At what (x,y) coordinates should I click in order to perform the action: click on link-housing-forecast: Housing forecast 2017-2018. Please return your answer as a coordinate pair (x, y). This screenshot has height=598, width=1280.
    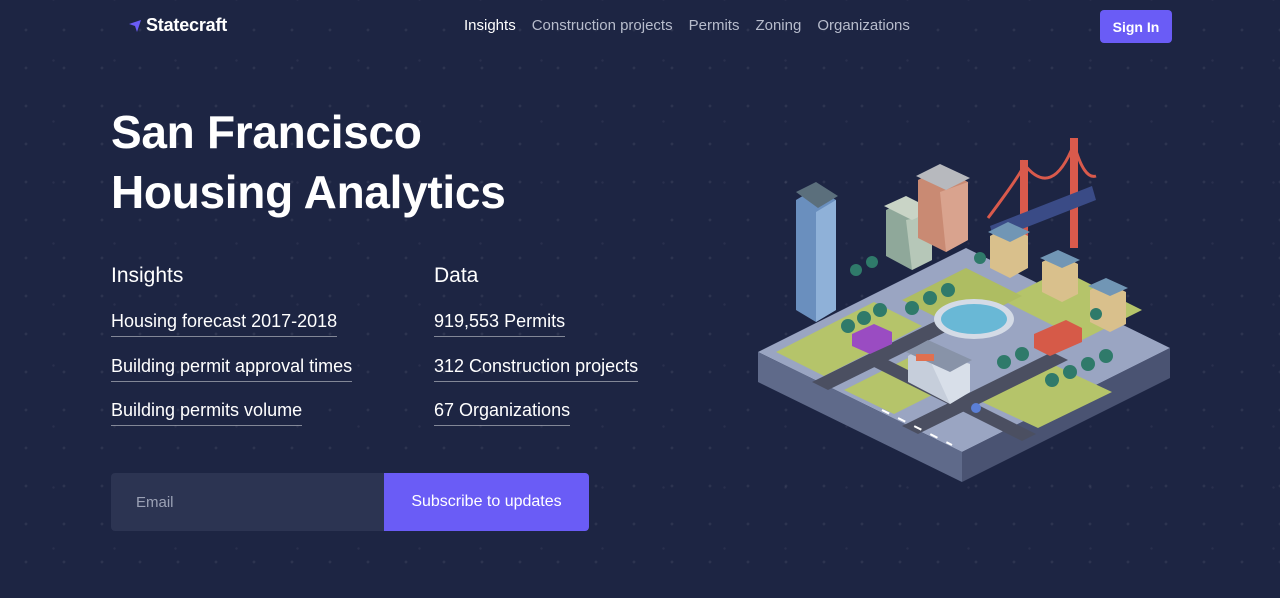
    Looking at the image, I should click on (224, 324).